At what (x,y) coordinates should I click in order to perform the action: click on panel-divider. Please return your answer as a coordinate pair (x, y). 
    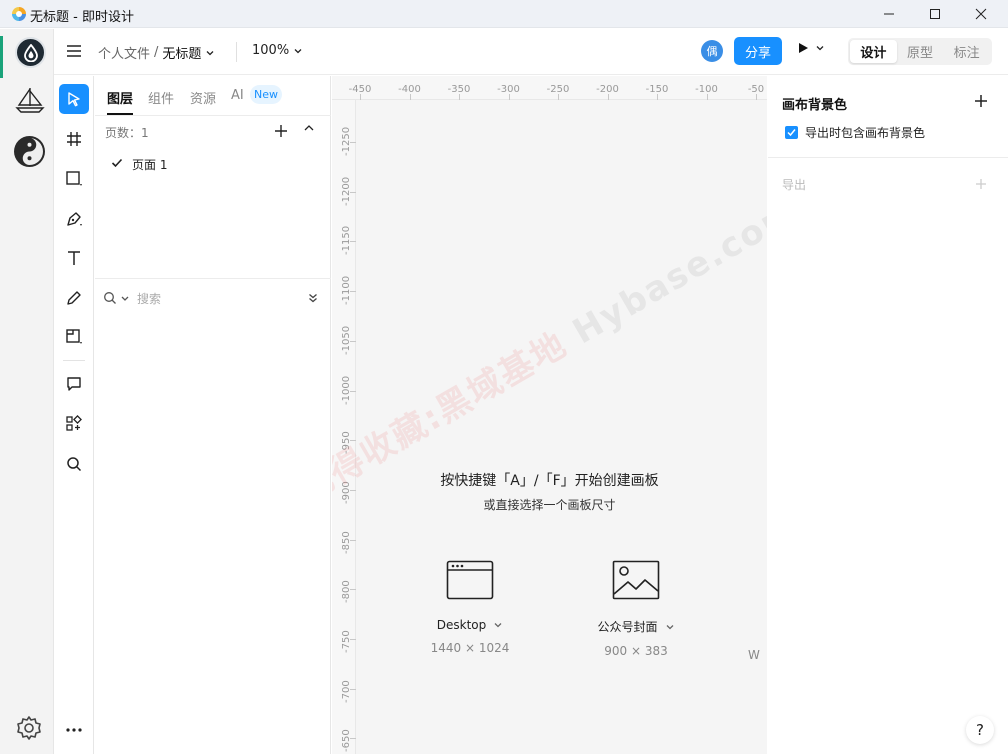
    Looking at the image, I should click on (213, 278).